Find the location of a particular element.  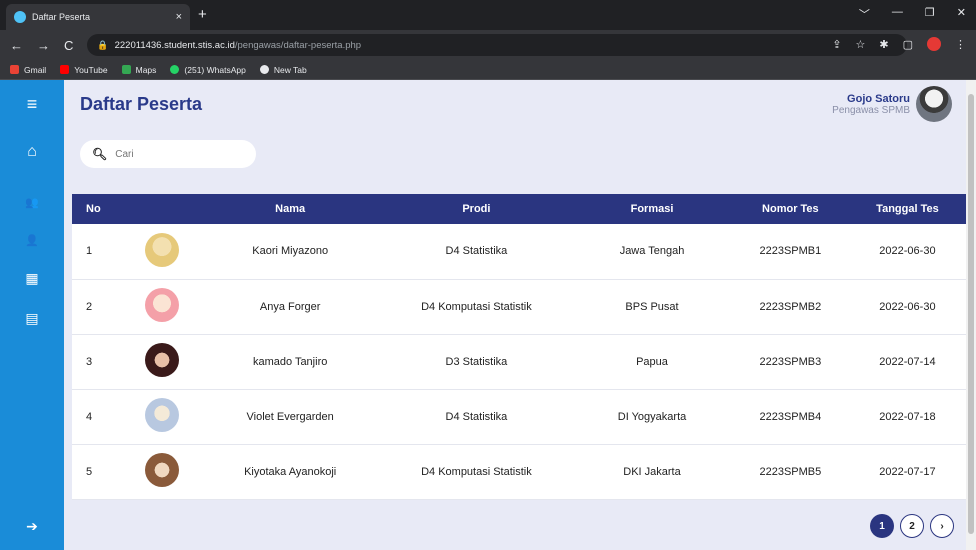

users-icon: 👥 is located at coordinates (32, 202).